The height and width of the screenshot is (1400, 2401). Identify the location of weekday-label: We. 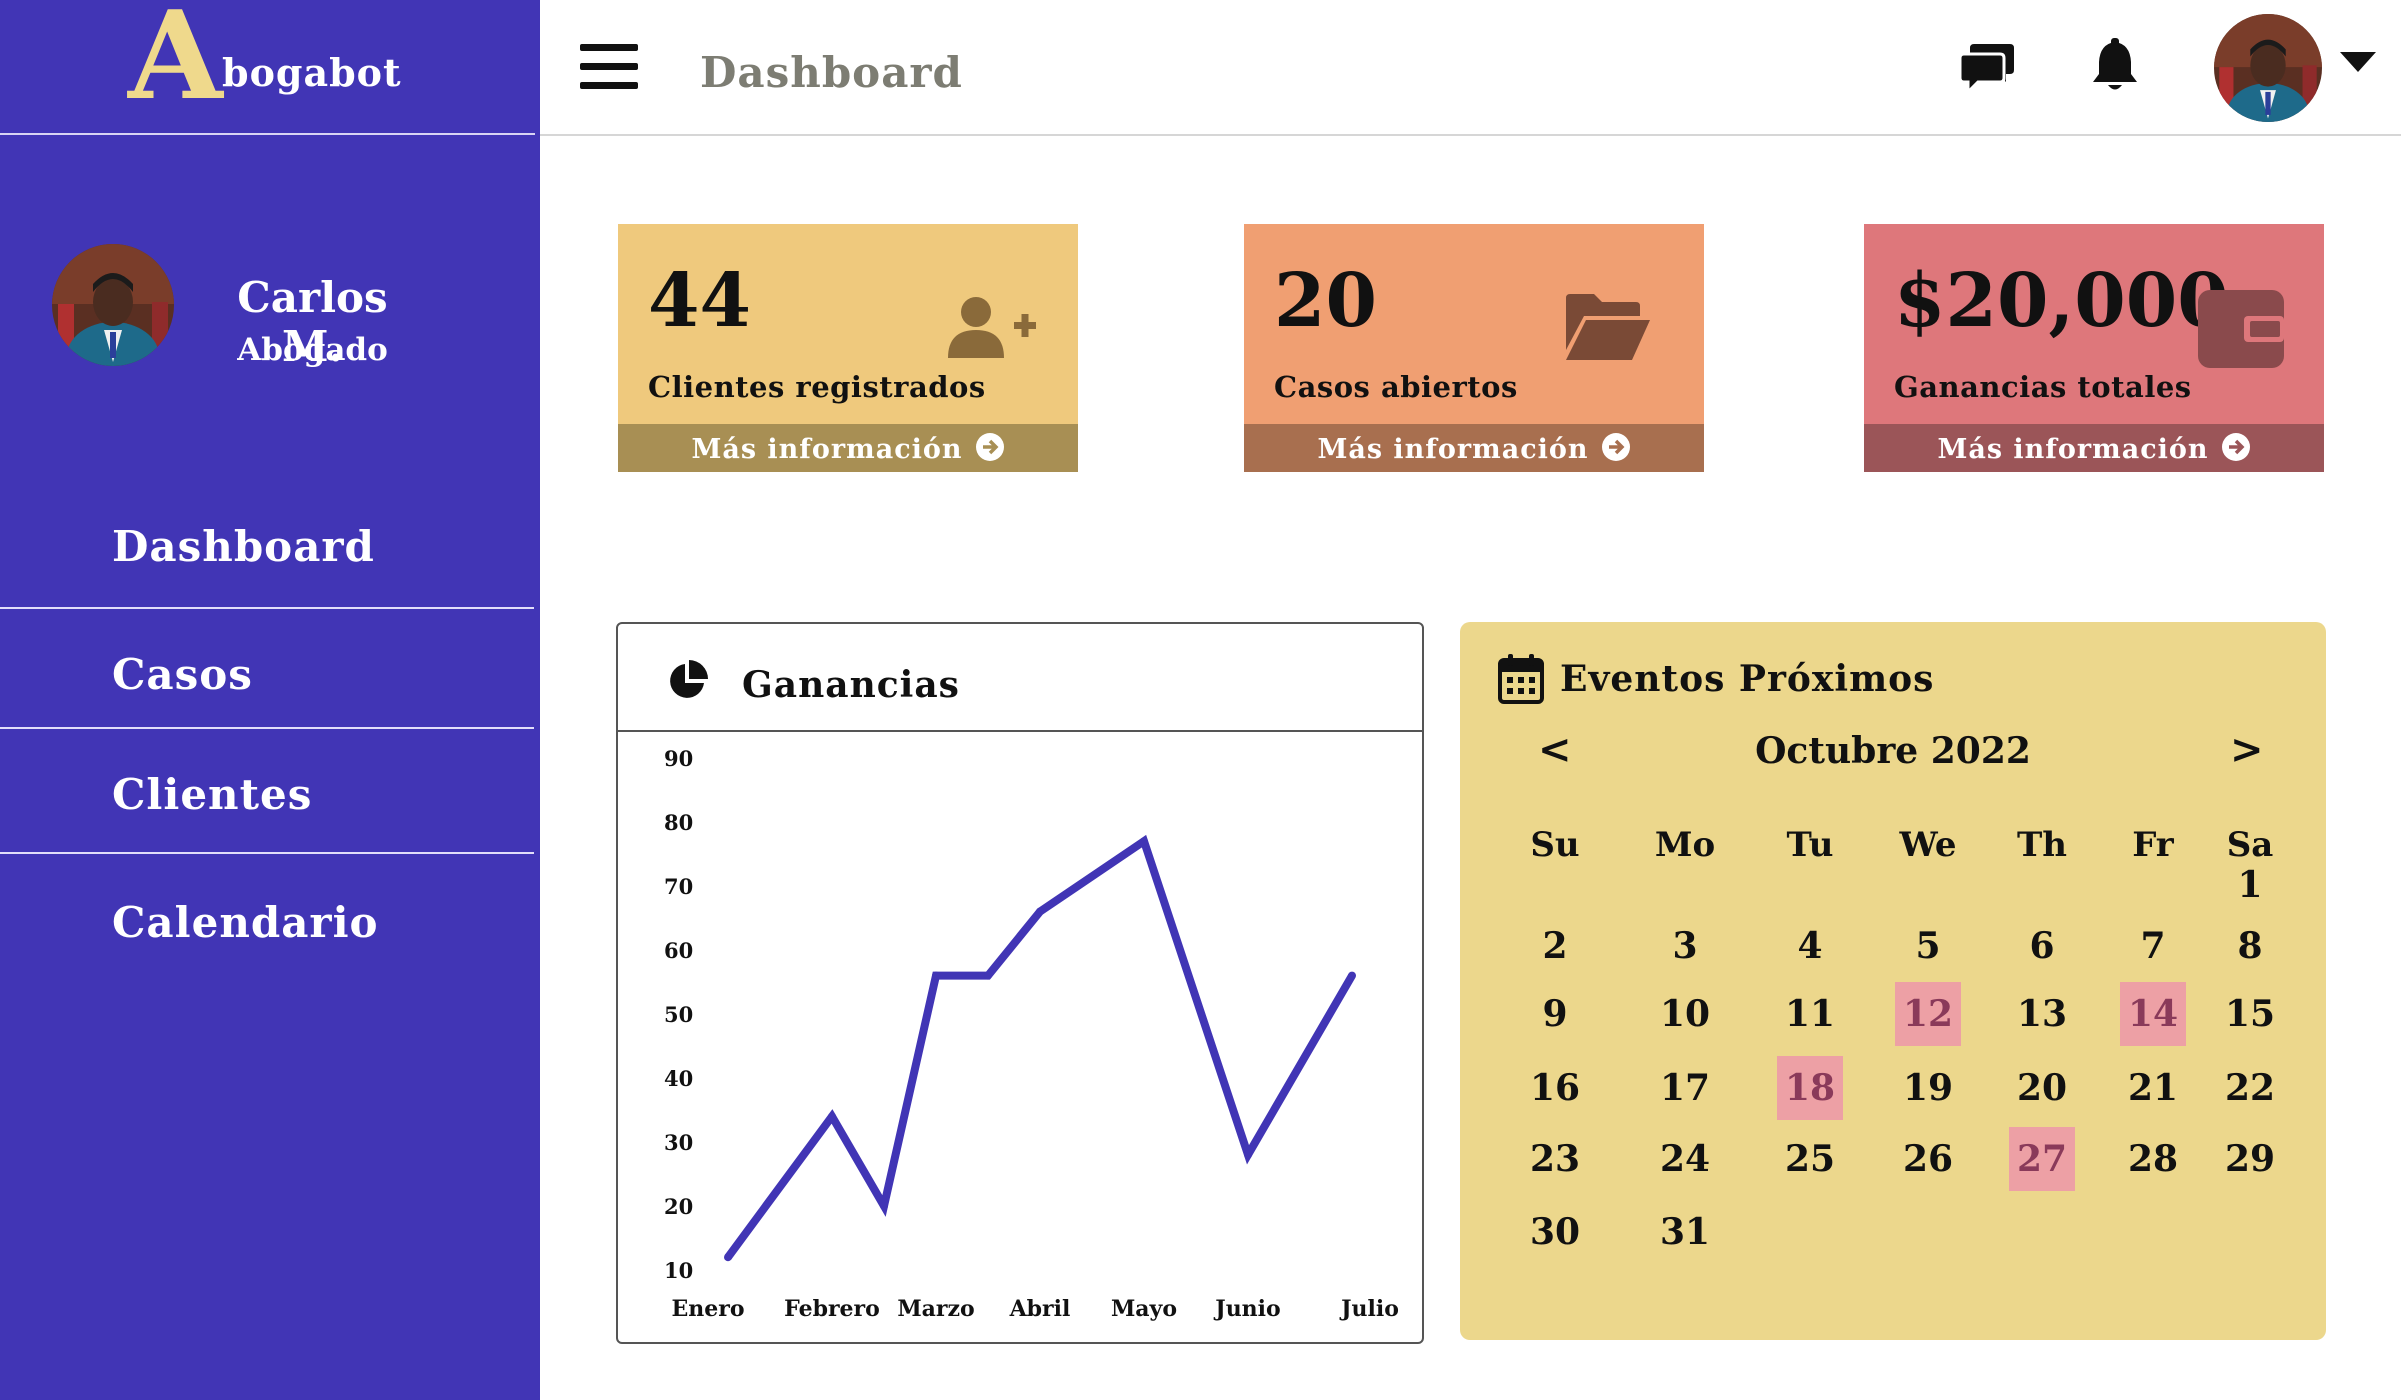
(1928, 845).